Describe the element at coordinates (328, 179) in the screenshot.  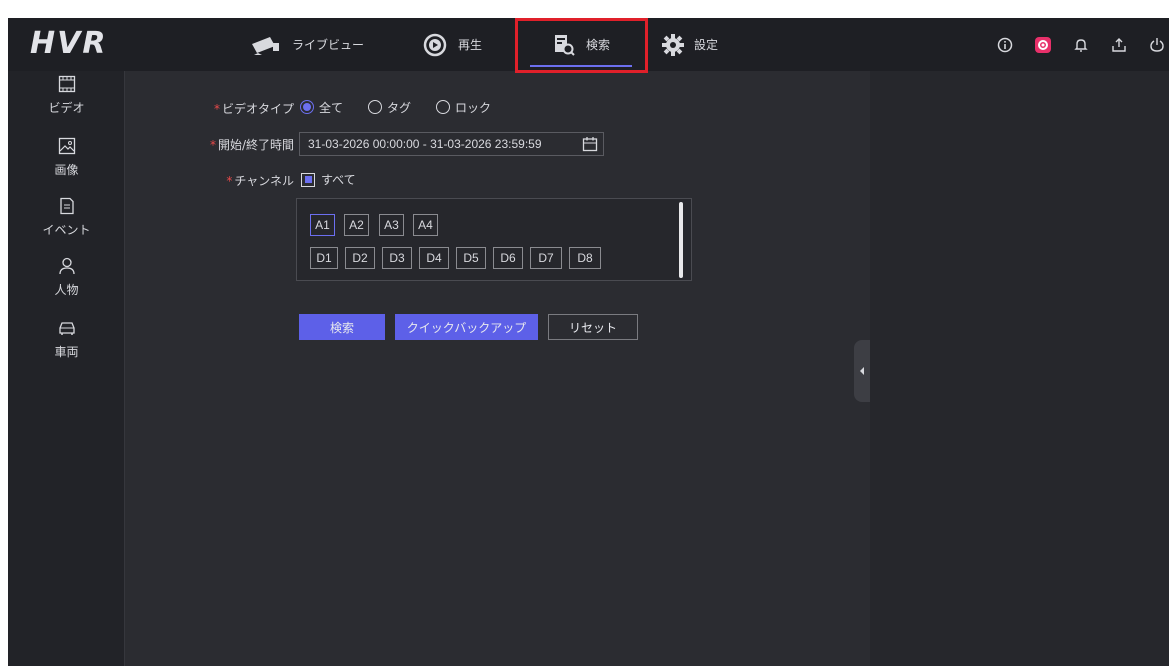
I see `channel-all-checkbox: すべて` at that location.